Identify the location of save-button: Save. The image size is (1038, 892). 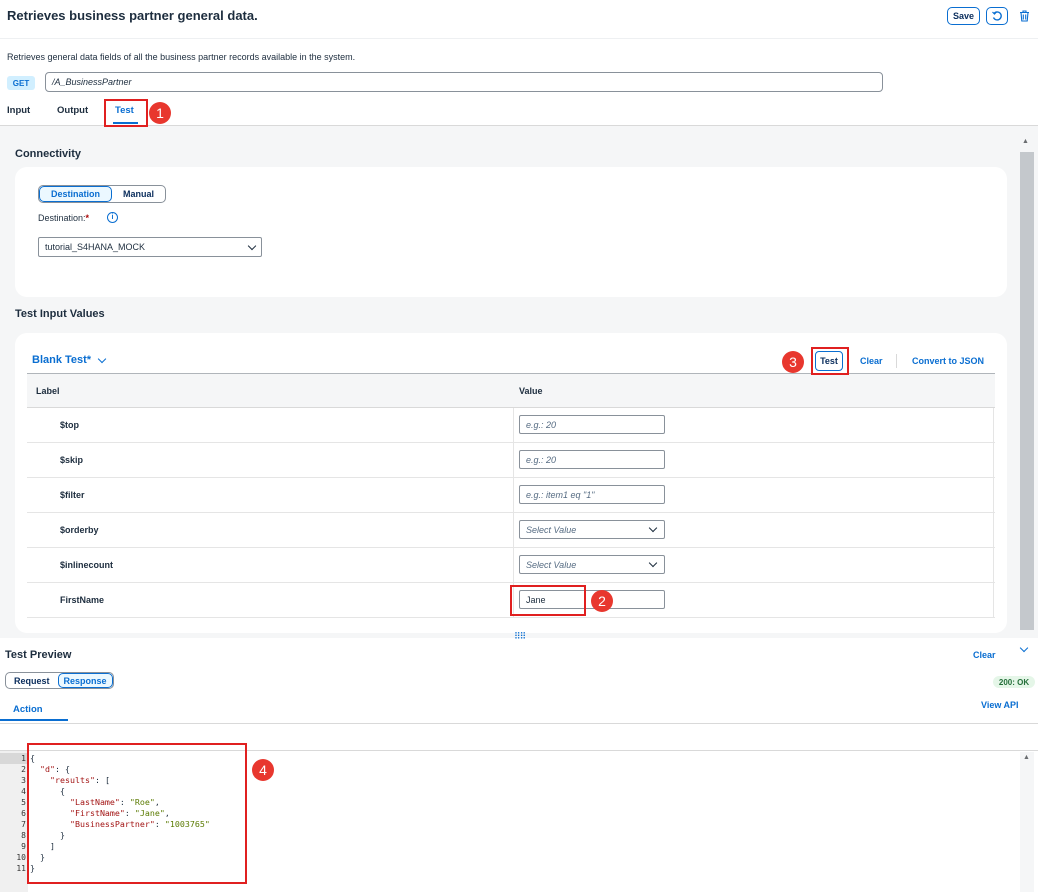
(963, 16).